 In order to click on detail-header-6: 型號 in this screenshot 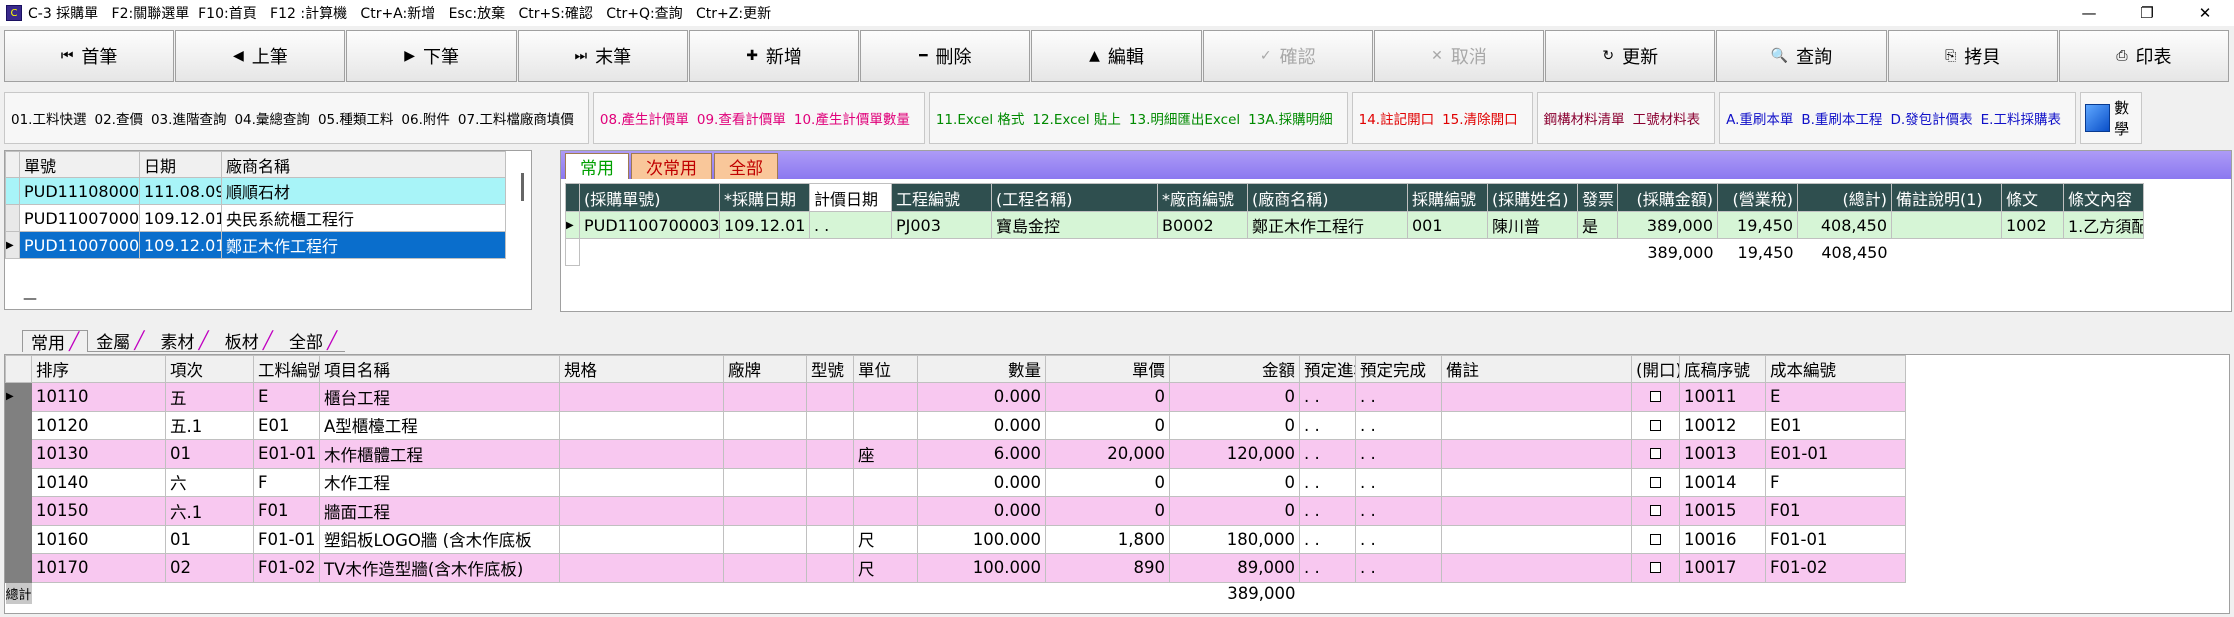, I will do `click(830, 369)`.